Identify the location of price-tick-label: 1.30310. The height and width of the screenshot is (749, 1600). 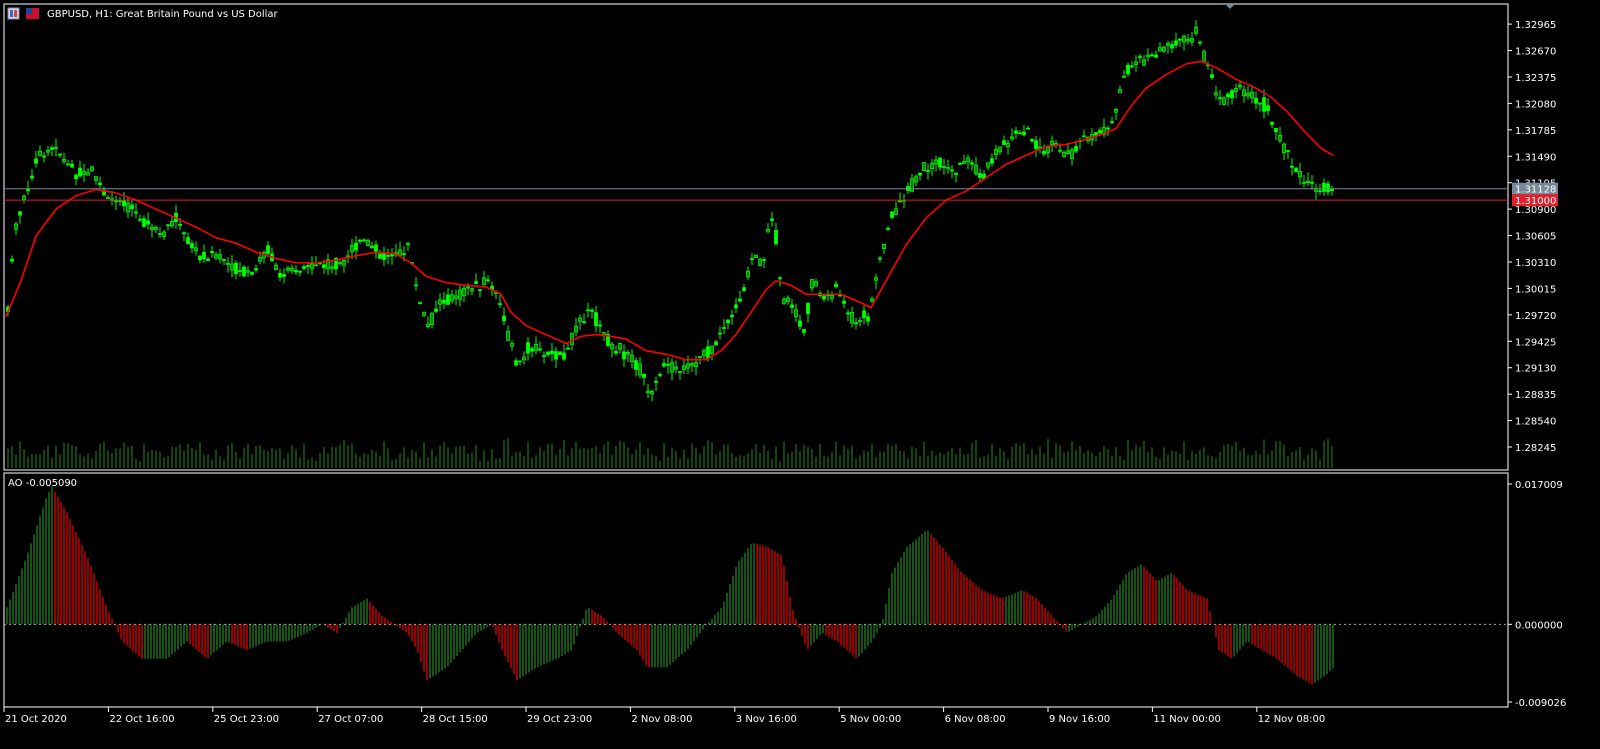
(1535, 263).